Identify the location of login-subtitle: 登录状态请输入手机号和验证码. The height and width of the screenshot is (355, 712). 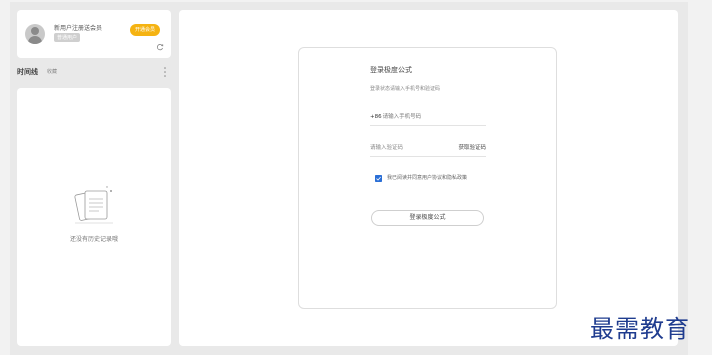
(405, 89).